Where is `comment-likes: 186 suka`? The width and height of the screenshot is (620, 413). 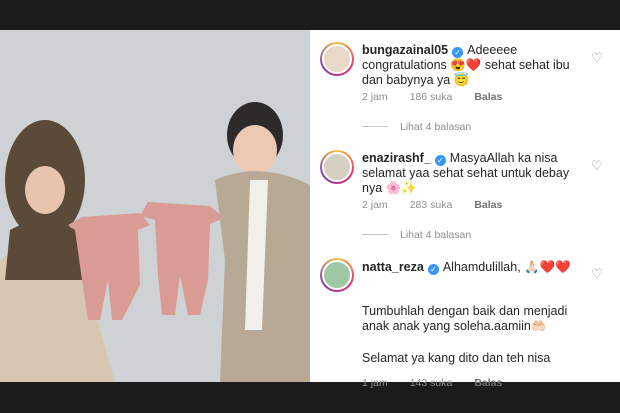 comment-likes: 186 suka is located at coordinates (431, 97).